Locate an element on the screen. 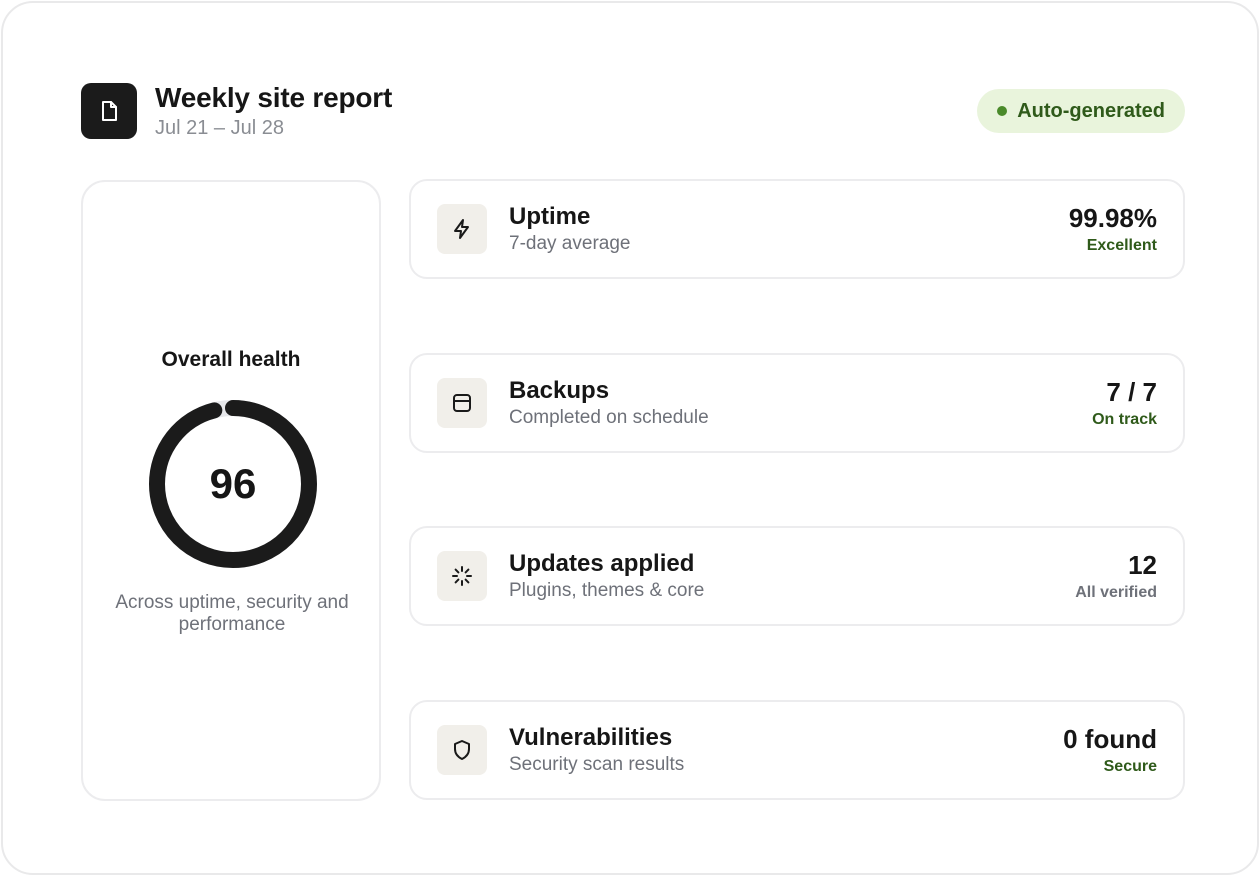  health-title: Overall health is located at coordinates (231, 359).